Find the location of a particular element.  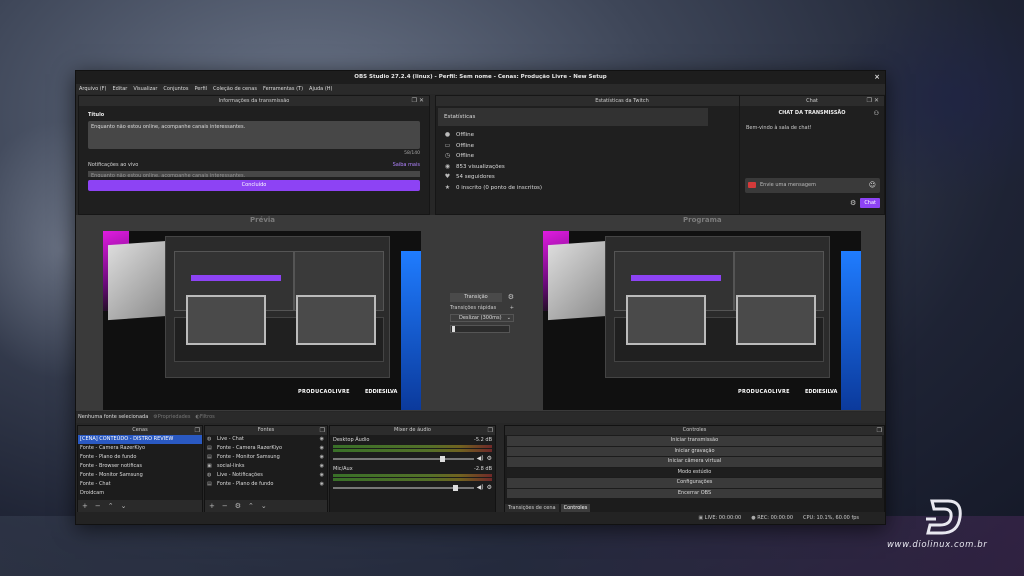

preview-screen: PRODUCAOLIVRE EDDIESILVA is located at coordinates (262, 320).